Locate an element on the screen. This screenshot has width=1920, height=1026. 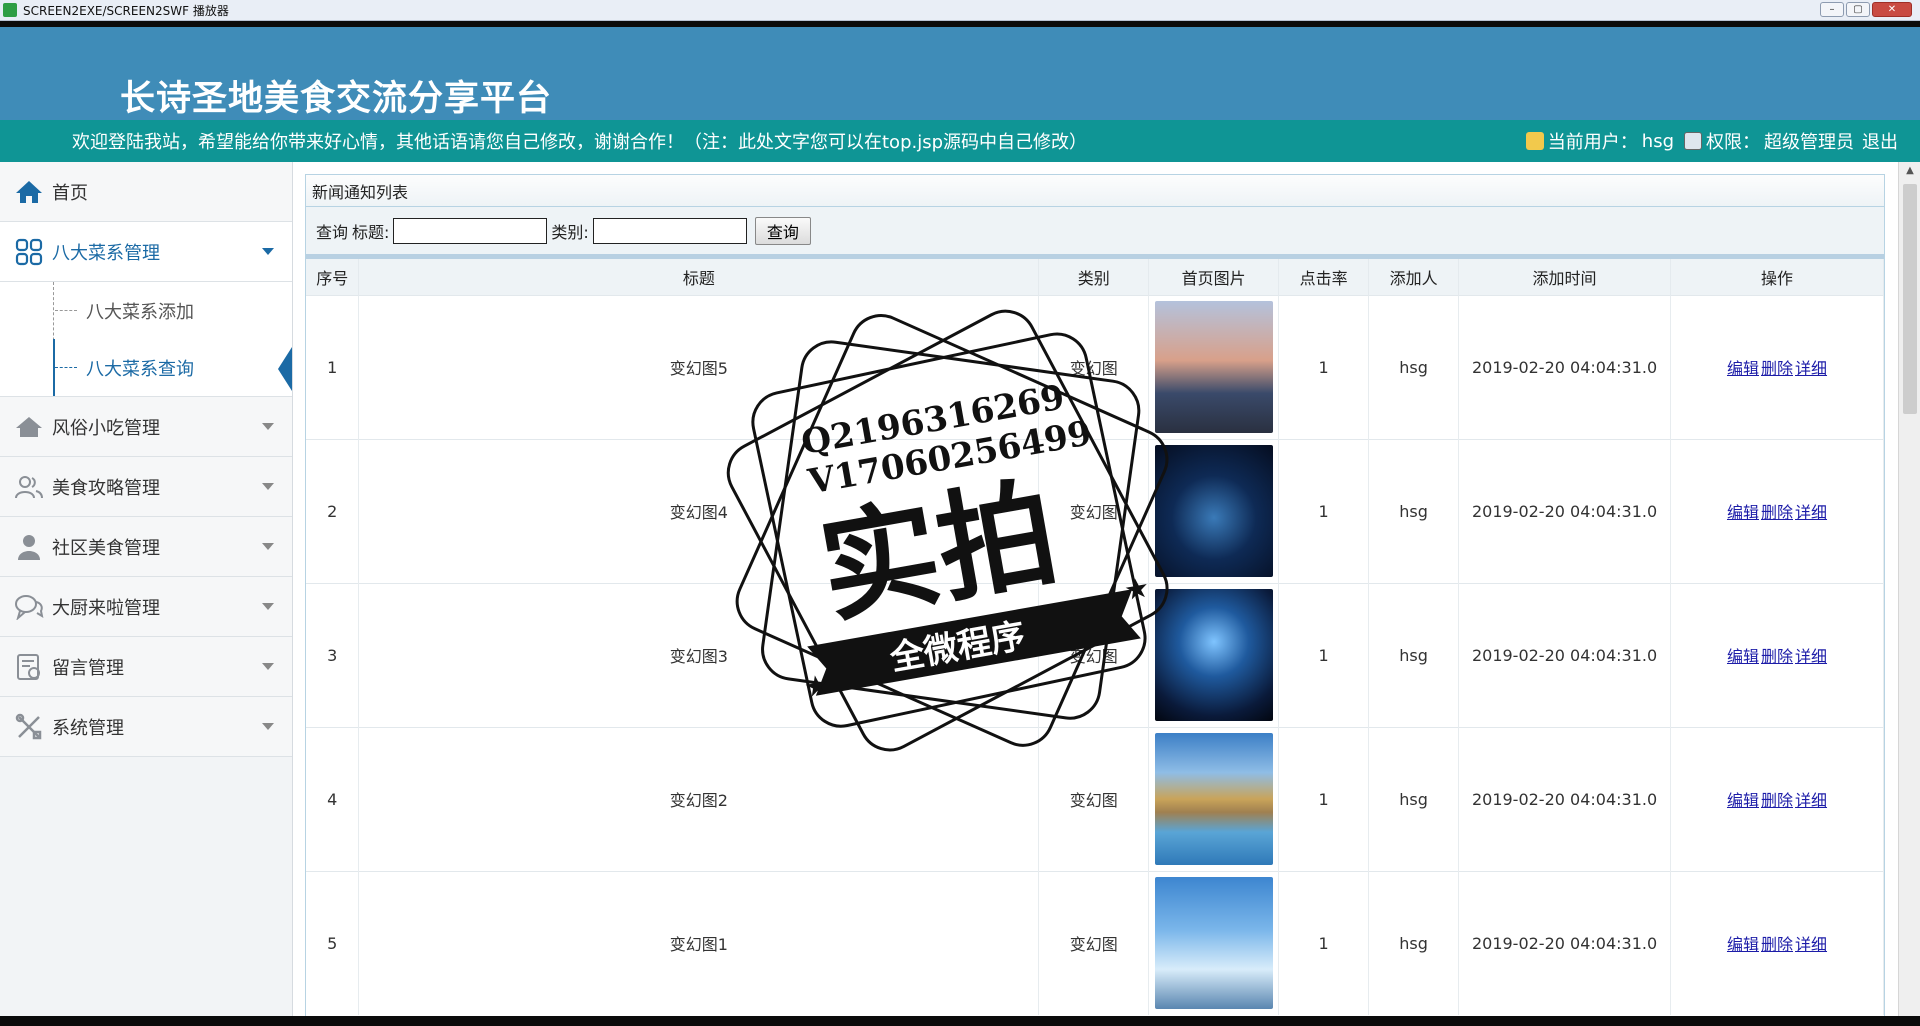
window-title: SCREEN2EXE/SCREEN2SWF 播放器 is located at coordinates (126, 10).